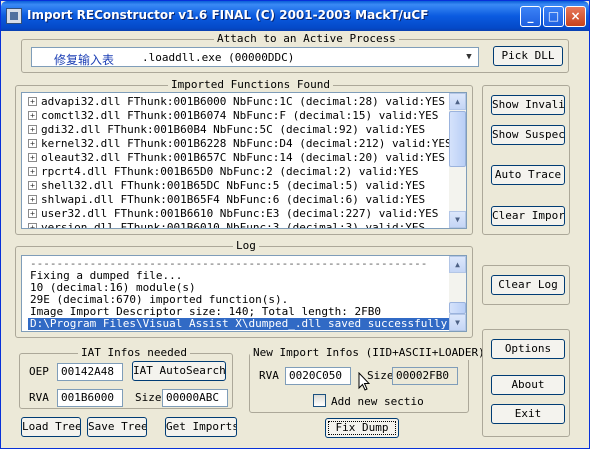  Describe the element at coordinates (90, 372) in the screenshot. I see `oep-field: 00142A48` at that location.